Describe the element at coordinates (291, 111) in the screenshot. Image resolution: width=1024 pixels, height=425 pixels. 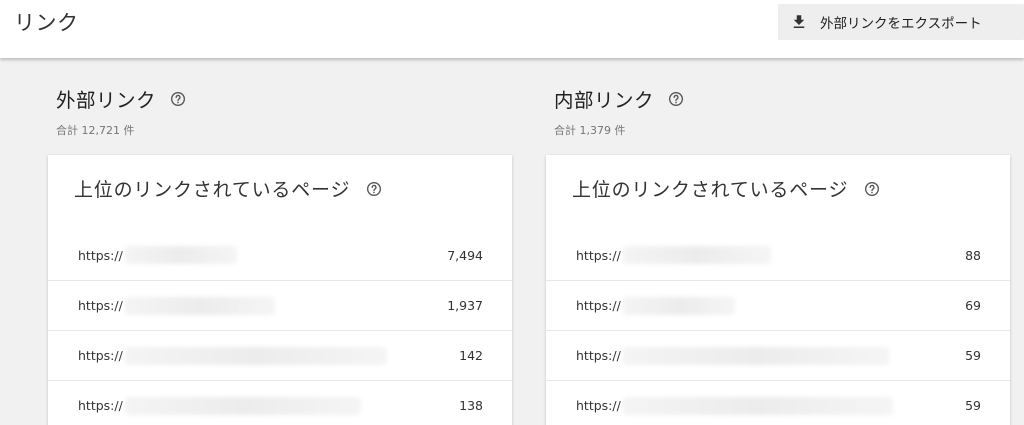
I see `external-links-section: 外部リンク 合計 12,721 件` at that location.